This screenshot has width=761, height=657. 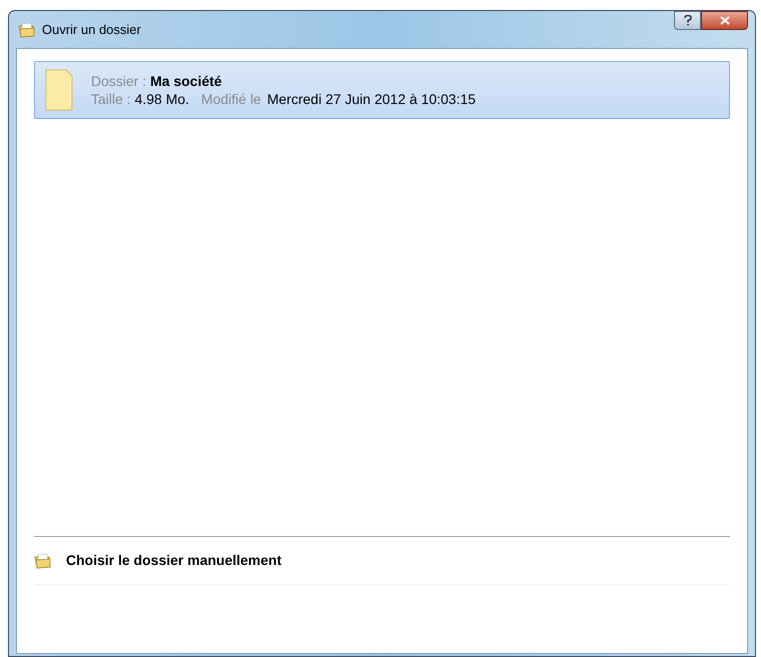 I want to click on name-label: Dossier :, so click(x=118, y=81).